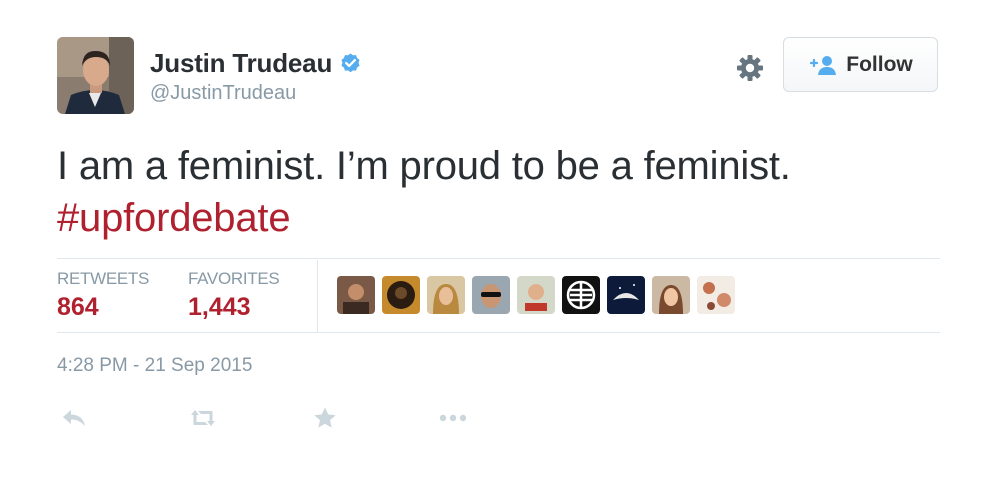 The width and height of the screenshot is (1000, 481). I want to click on favoriter-avatars, so click(539, 295).